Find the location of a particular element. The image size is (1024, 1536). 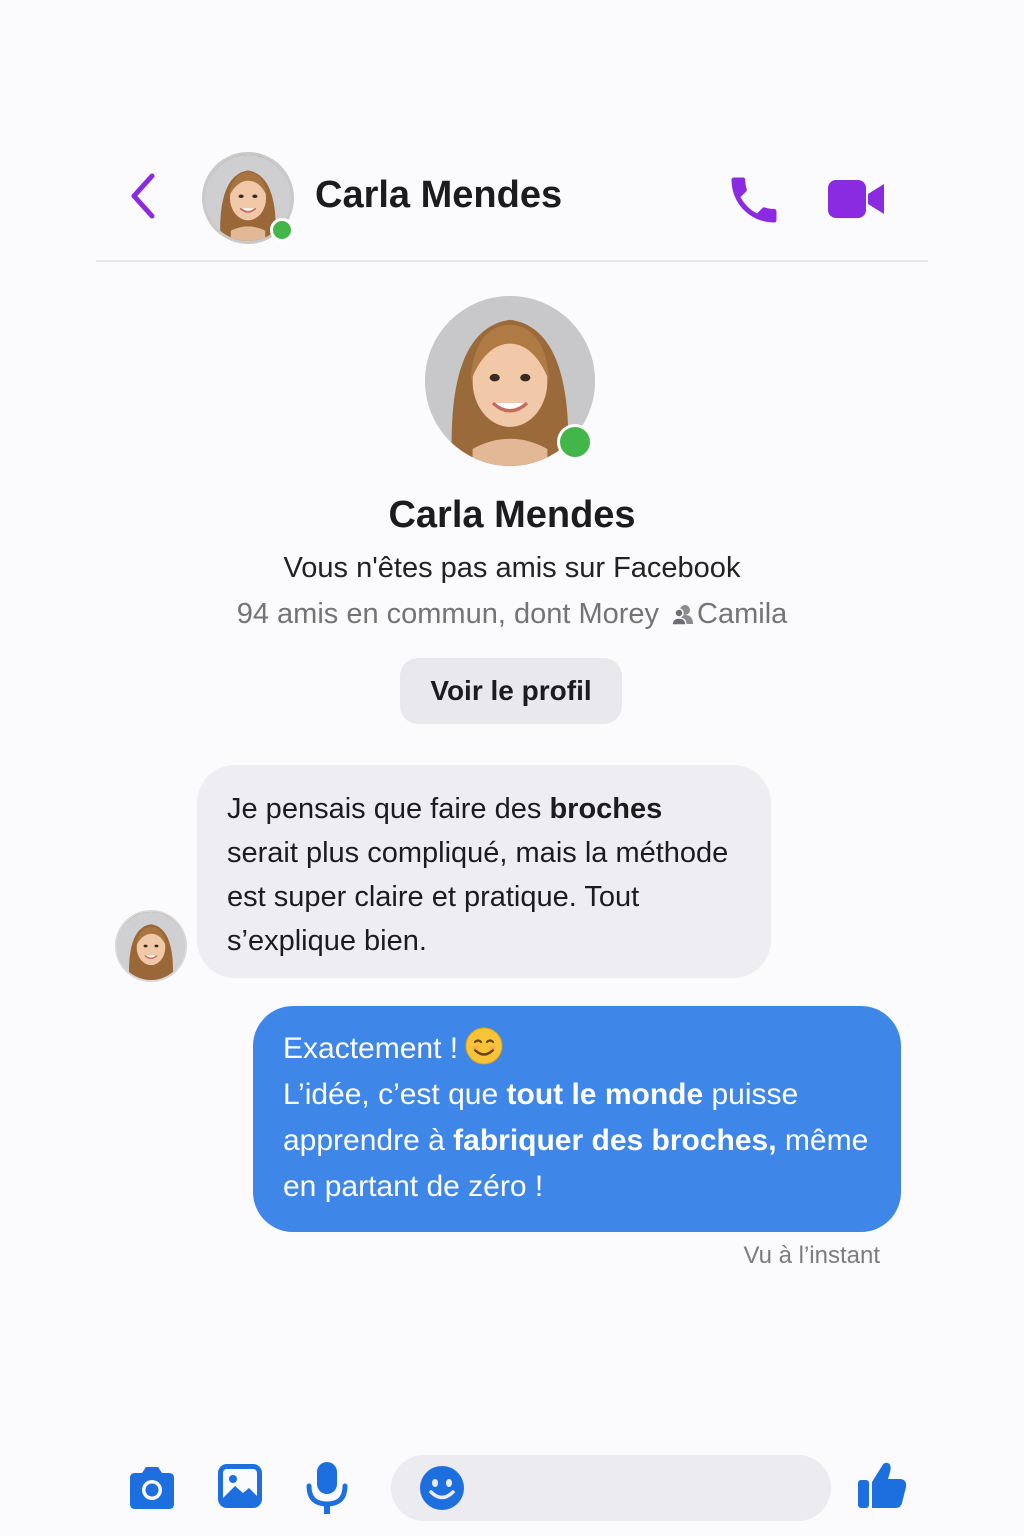

mutual-friend-icon is located at coordinates (682, 615).